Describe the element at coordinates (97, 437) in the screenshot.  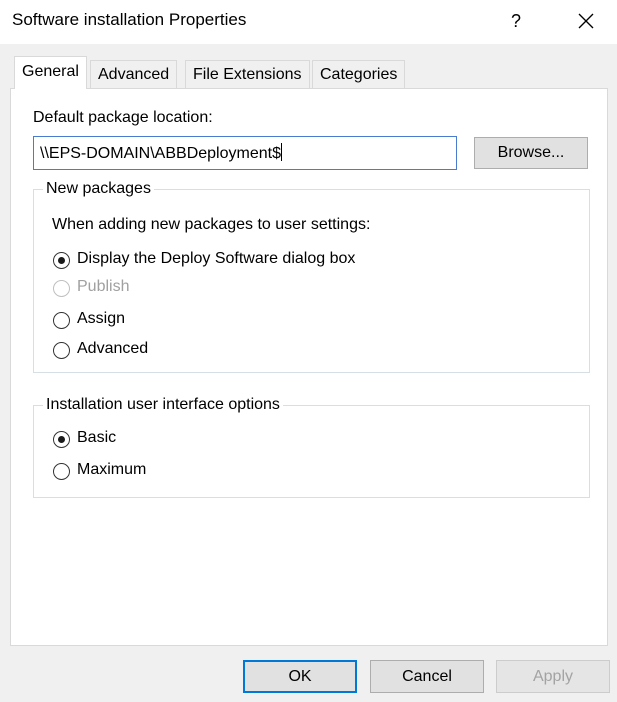
I see `radio-label: Basic` at that location.